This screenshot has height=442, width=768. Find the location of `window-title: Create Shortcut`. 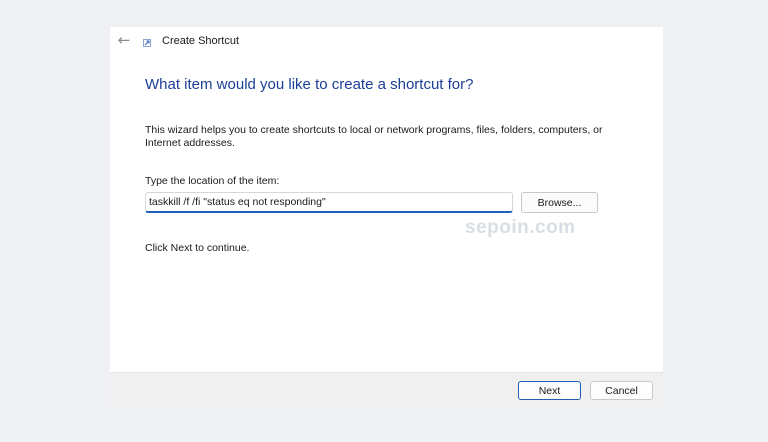

window-title: Create Shortcut is located at coordinates (201, 41).